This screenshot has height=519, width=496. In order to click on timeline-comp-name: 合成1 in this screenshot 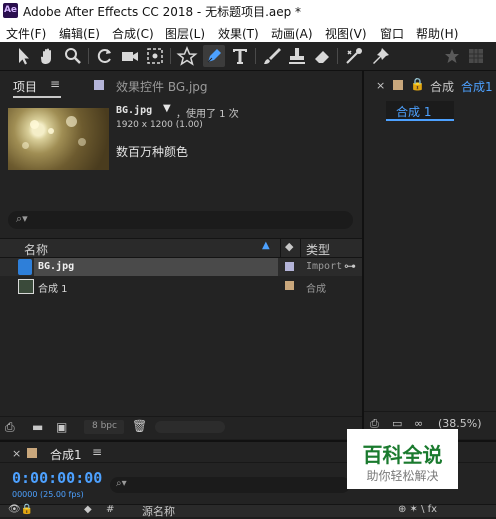, I will do `click(66, 454)`.